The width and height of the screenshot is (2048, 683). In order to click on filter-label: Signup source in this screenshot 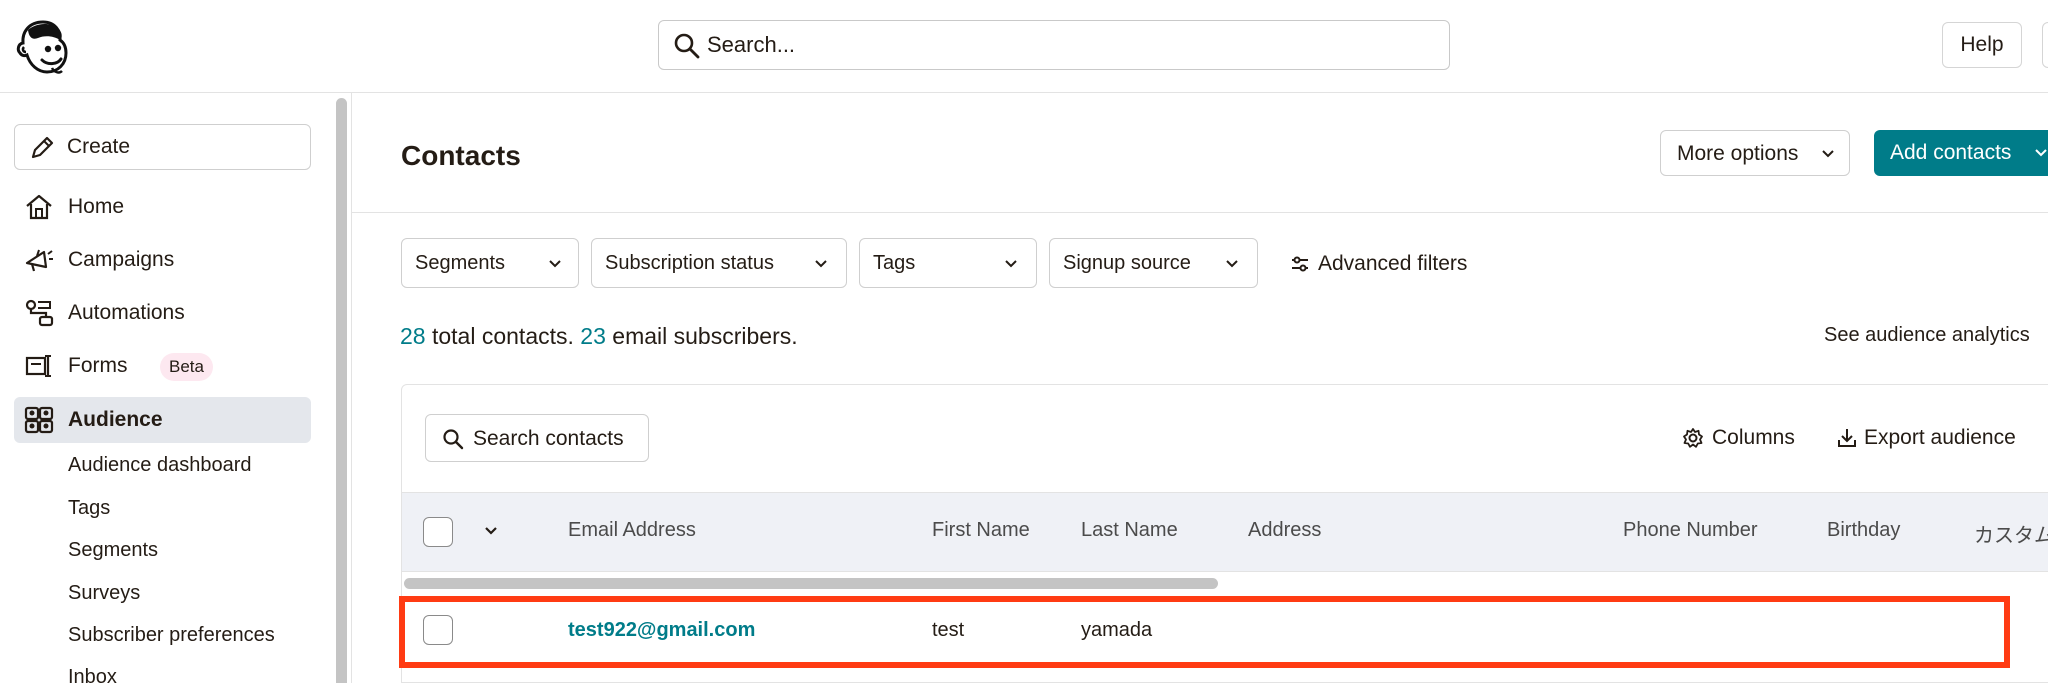, I will do `click(1127, 263)`.